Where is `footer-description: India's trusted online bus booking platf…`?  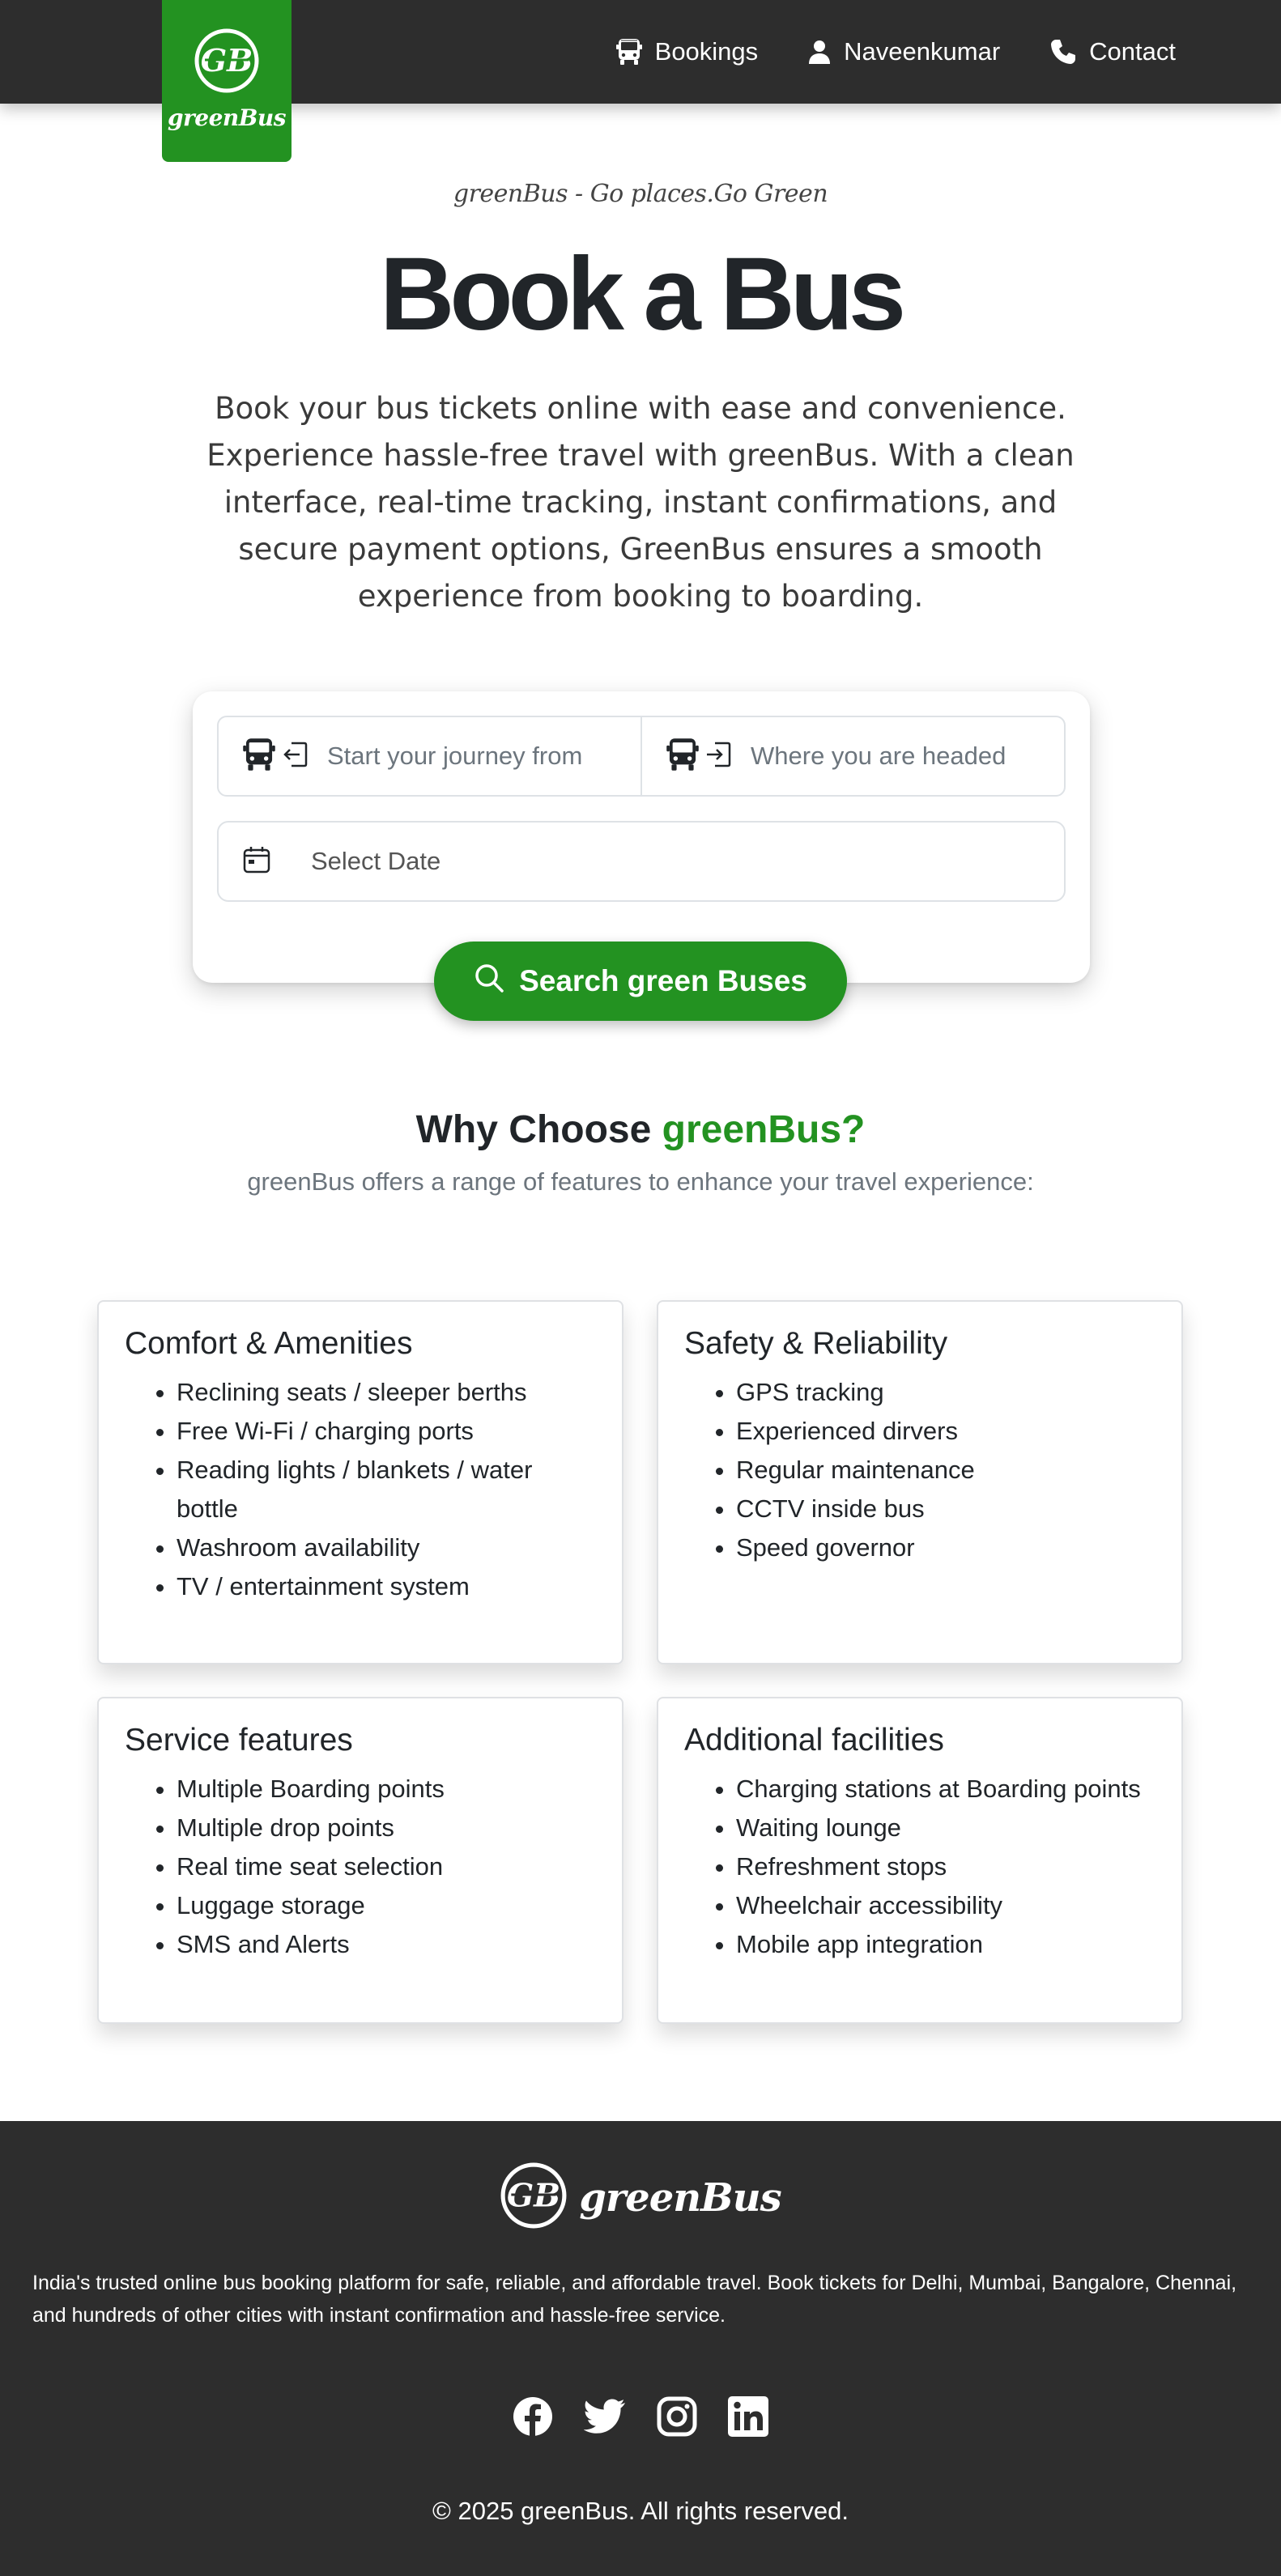
footer-description: India's trusted online bus booking platf… is located at coordinates (635, 2299).